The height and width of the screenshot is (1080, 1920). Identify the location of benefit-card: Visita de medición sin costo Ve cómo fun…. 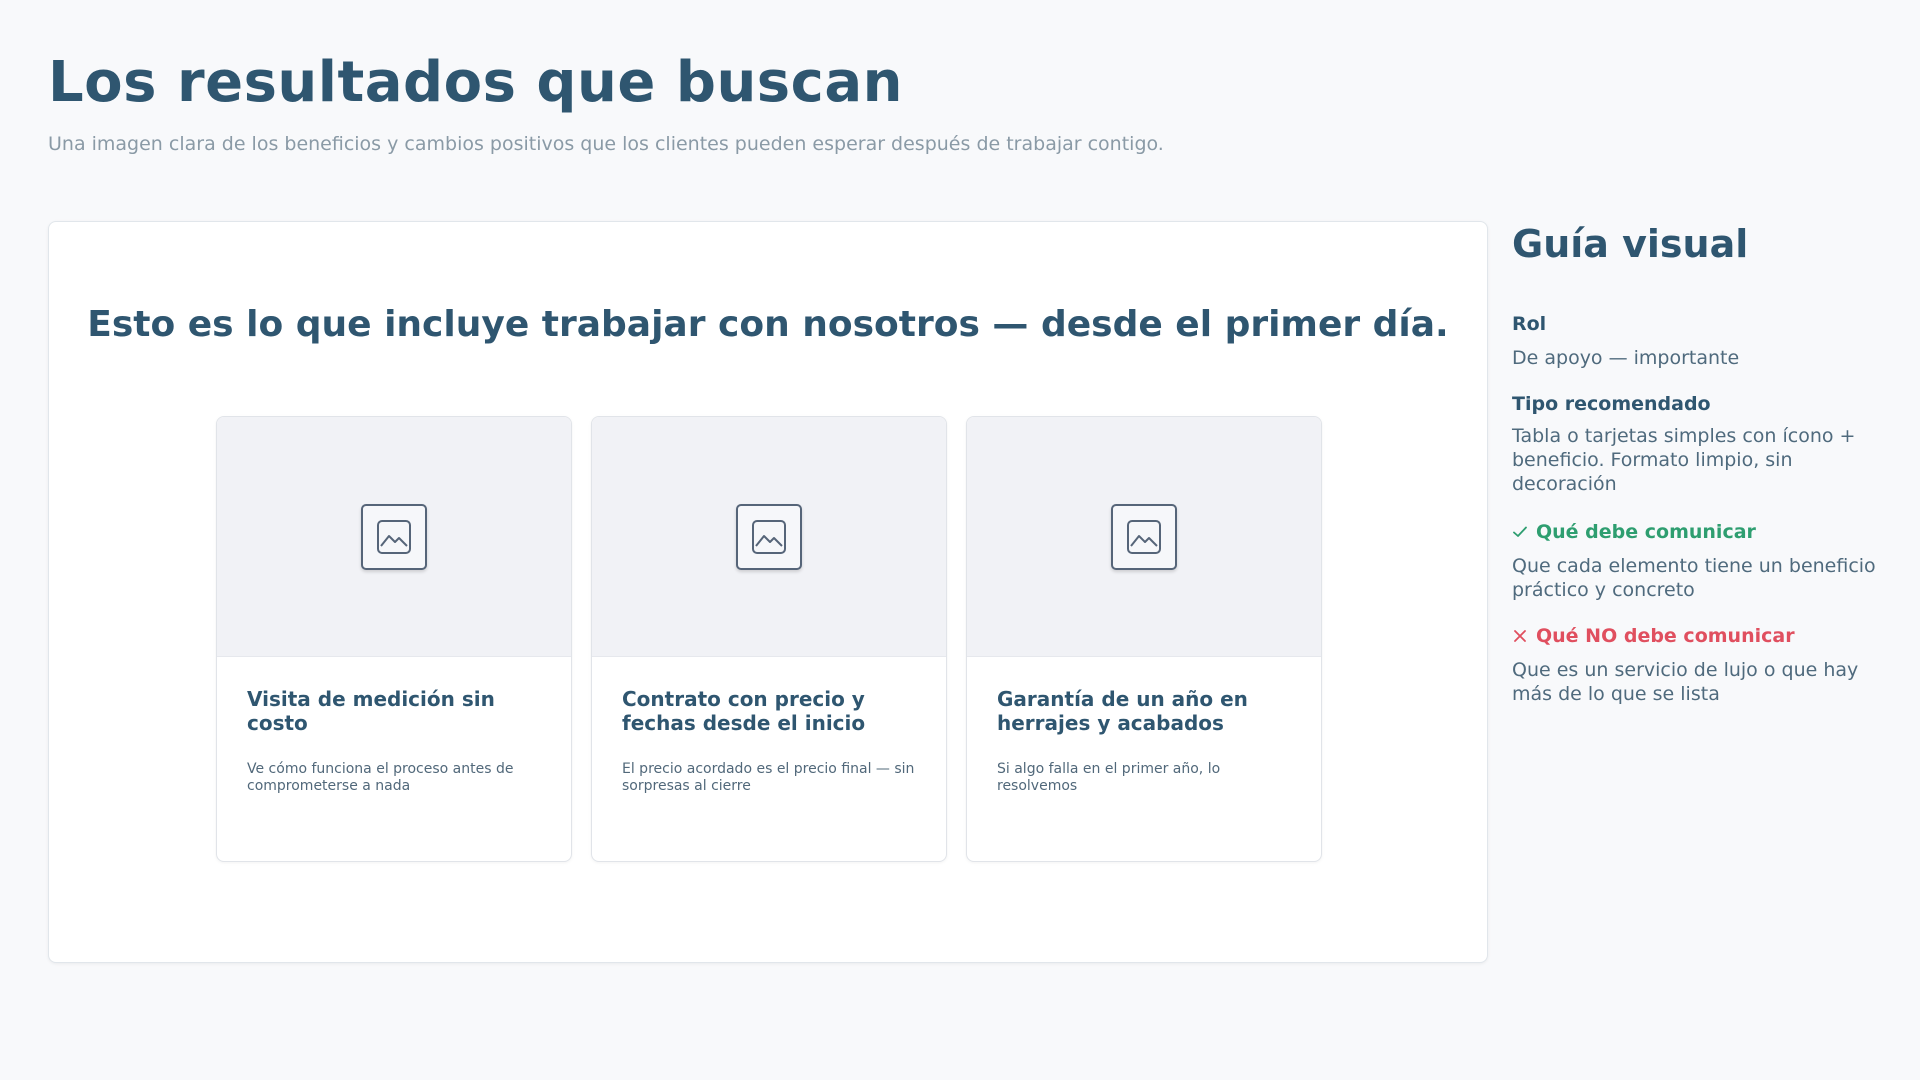
(394, 639).